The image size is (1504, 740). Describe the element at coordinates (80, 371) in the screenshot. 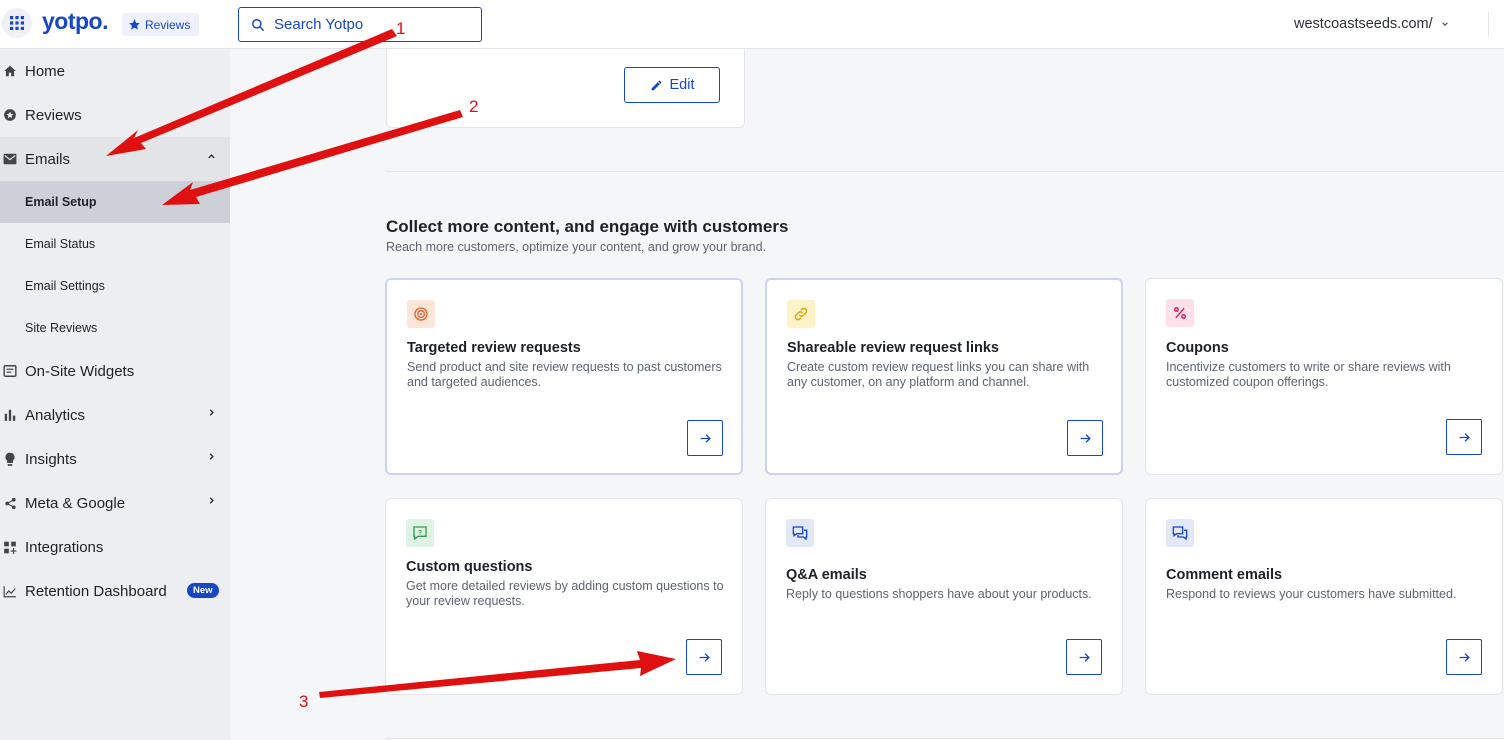

I see `sidebar-item-label: On-Site Widgets` at that location.